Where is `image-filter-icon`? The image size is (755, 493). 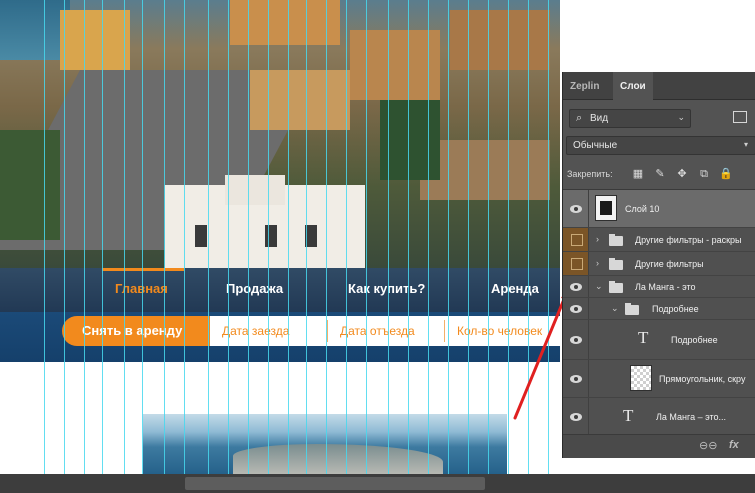 image-filter-icon is located at coordinates (740, 117).